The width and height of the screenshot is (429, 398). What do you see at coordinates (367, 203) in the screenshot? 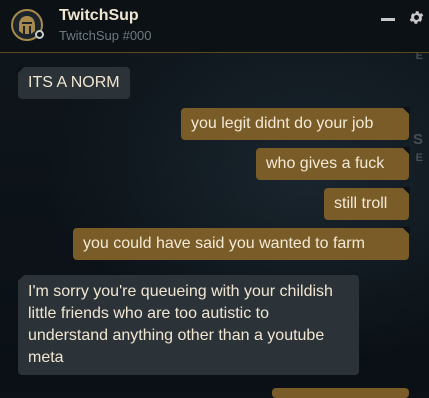
I see `outgoing-message: still troll` at bounding box center [367, 203].